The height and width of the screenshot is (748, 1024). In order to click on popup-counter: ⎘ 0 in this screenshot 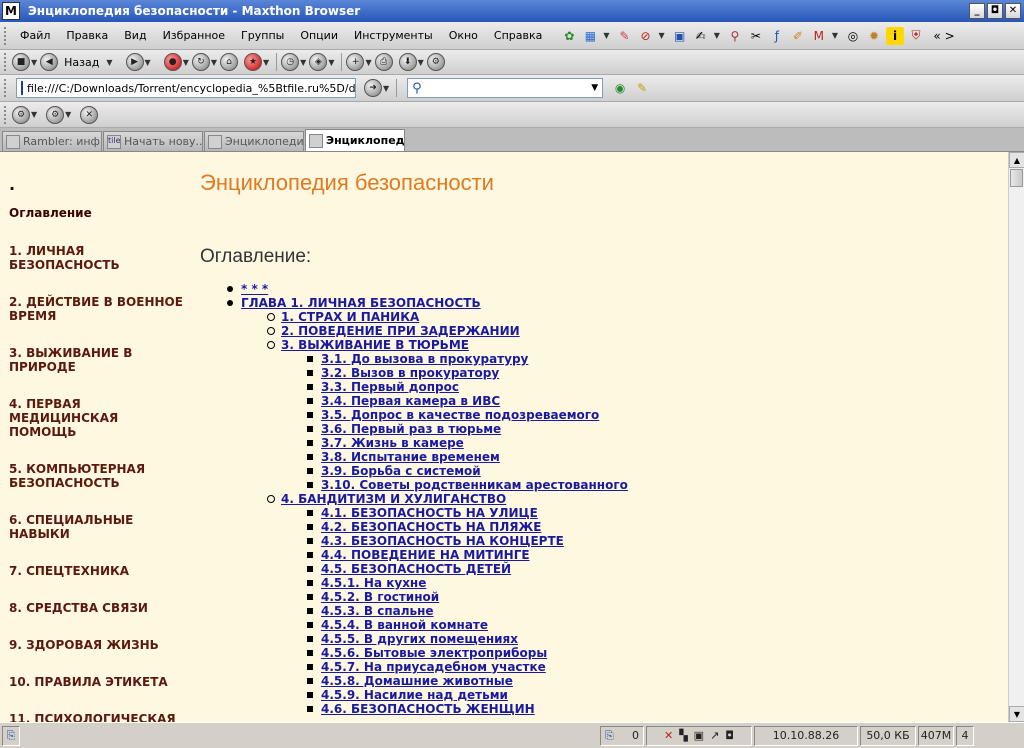, I will do `click(622, 735)`.